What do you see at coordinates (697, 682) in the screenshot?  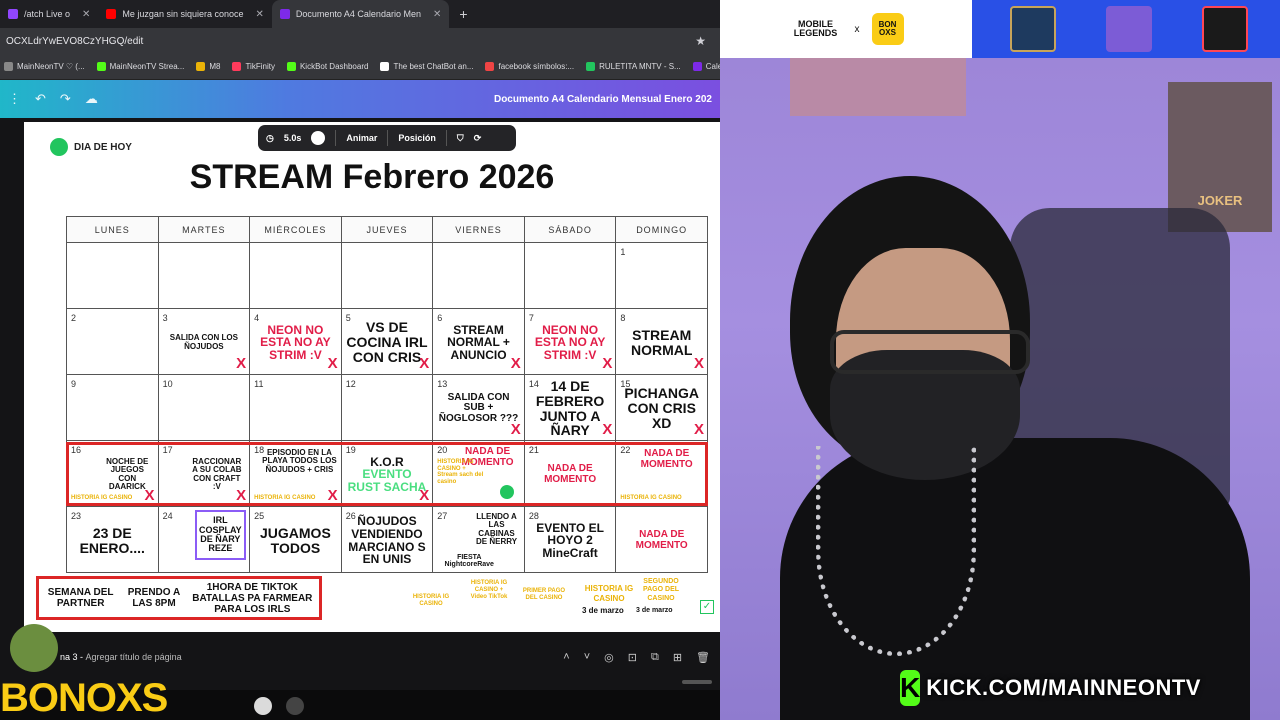 I see `scrollbar` at bounding box center [697, 682].